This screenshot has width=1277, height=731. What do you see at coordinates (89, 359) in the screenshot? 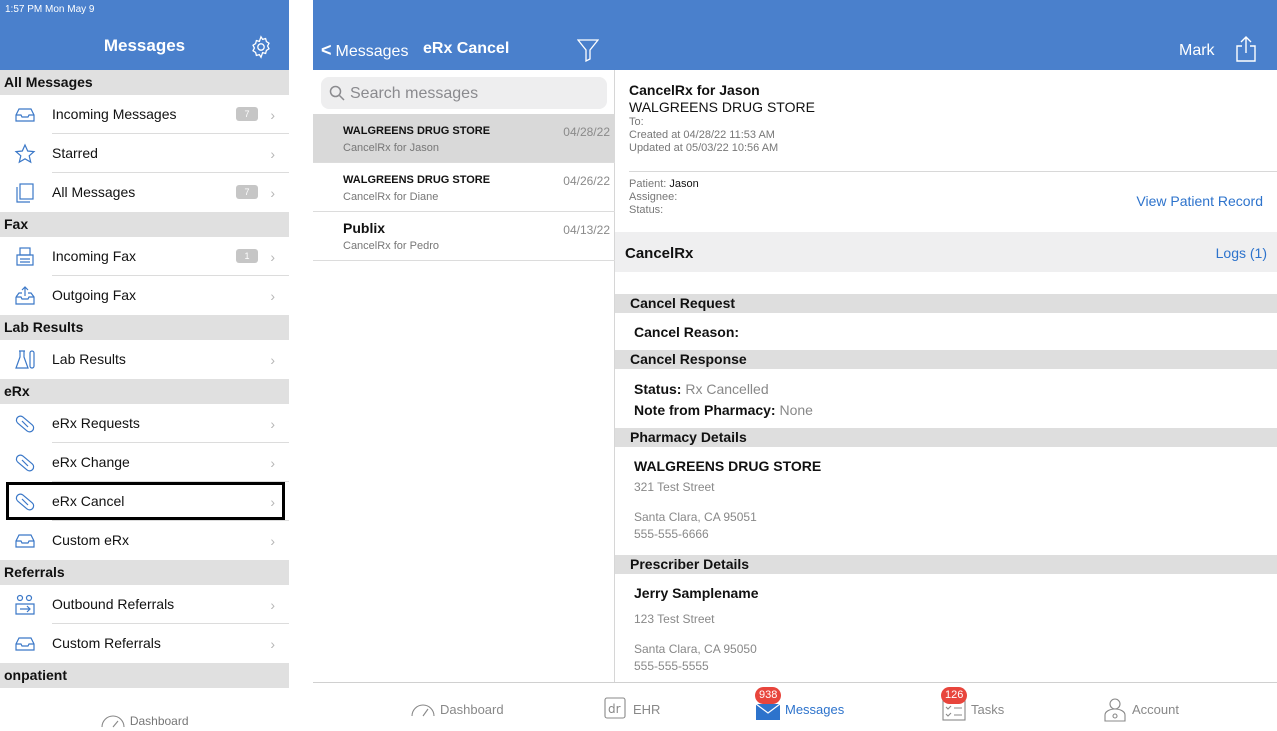
I see `sidebar-item-label: Lab Results` at bounding box center [89, 359].